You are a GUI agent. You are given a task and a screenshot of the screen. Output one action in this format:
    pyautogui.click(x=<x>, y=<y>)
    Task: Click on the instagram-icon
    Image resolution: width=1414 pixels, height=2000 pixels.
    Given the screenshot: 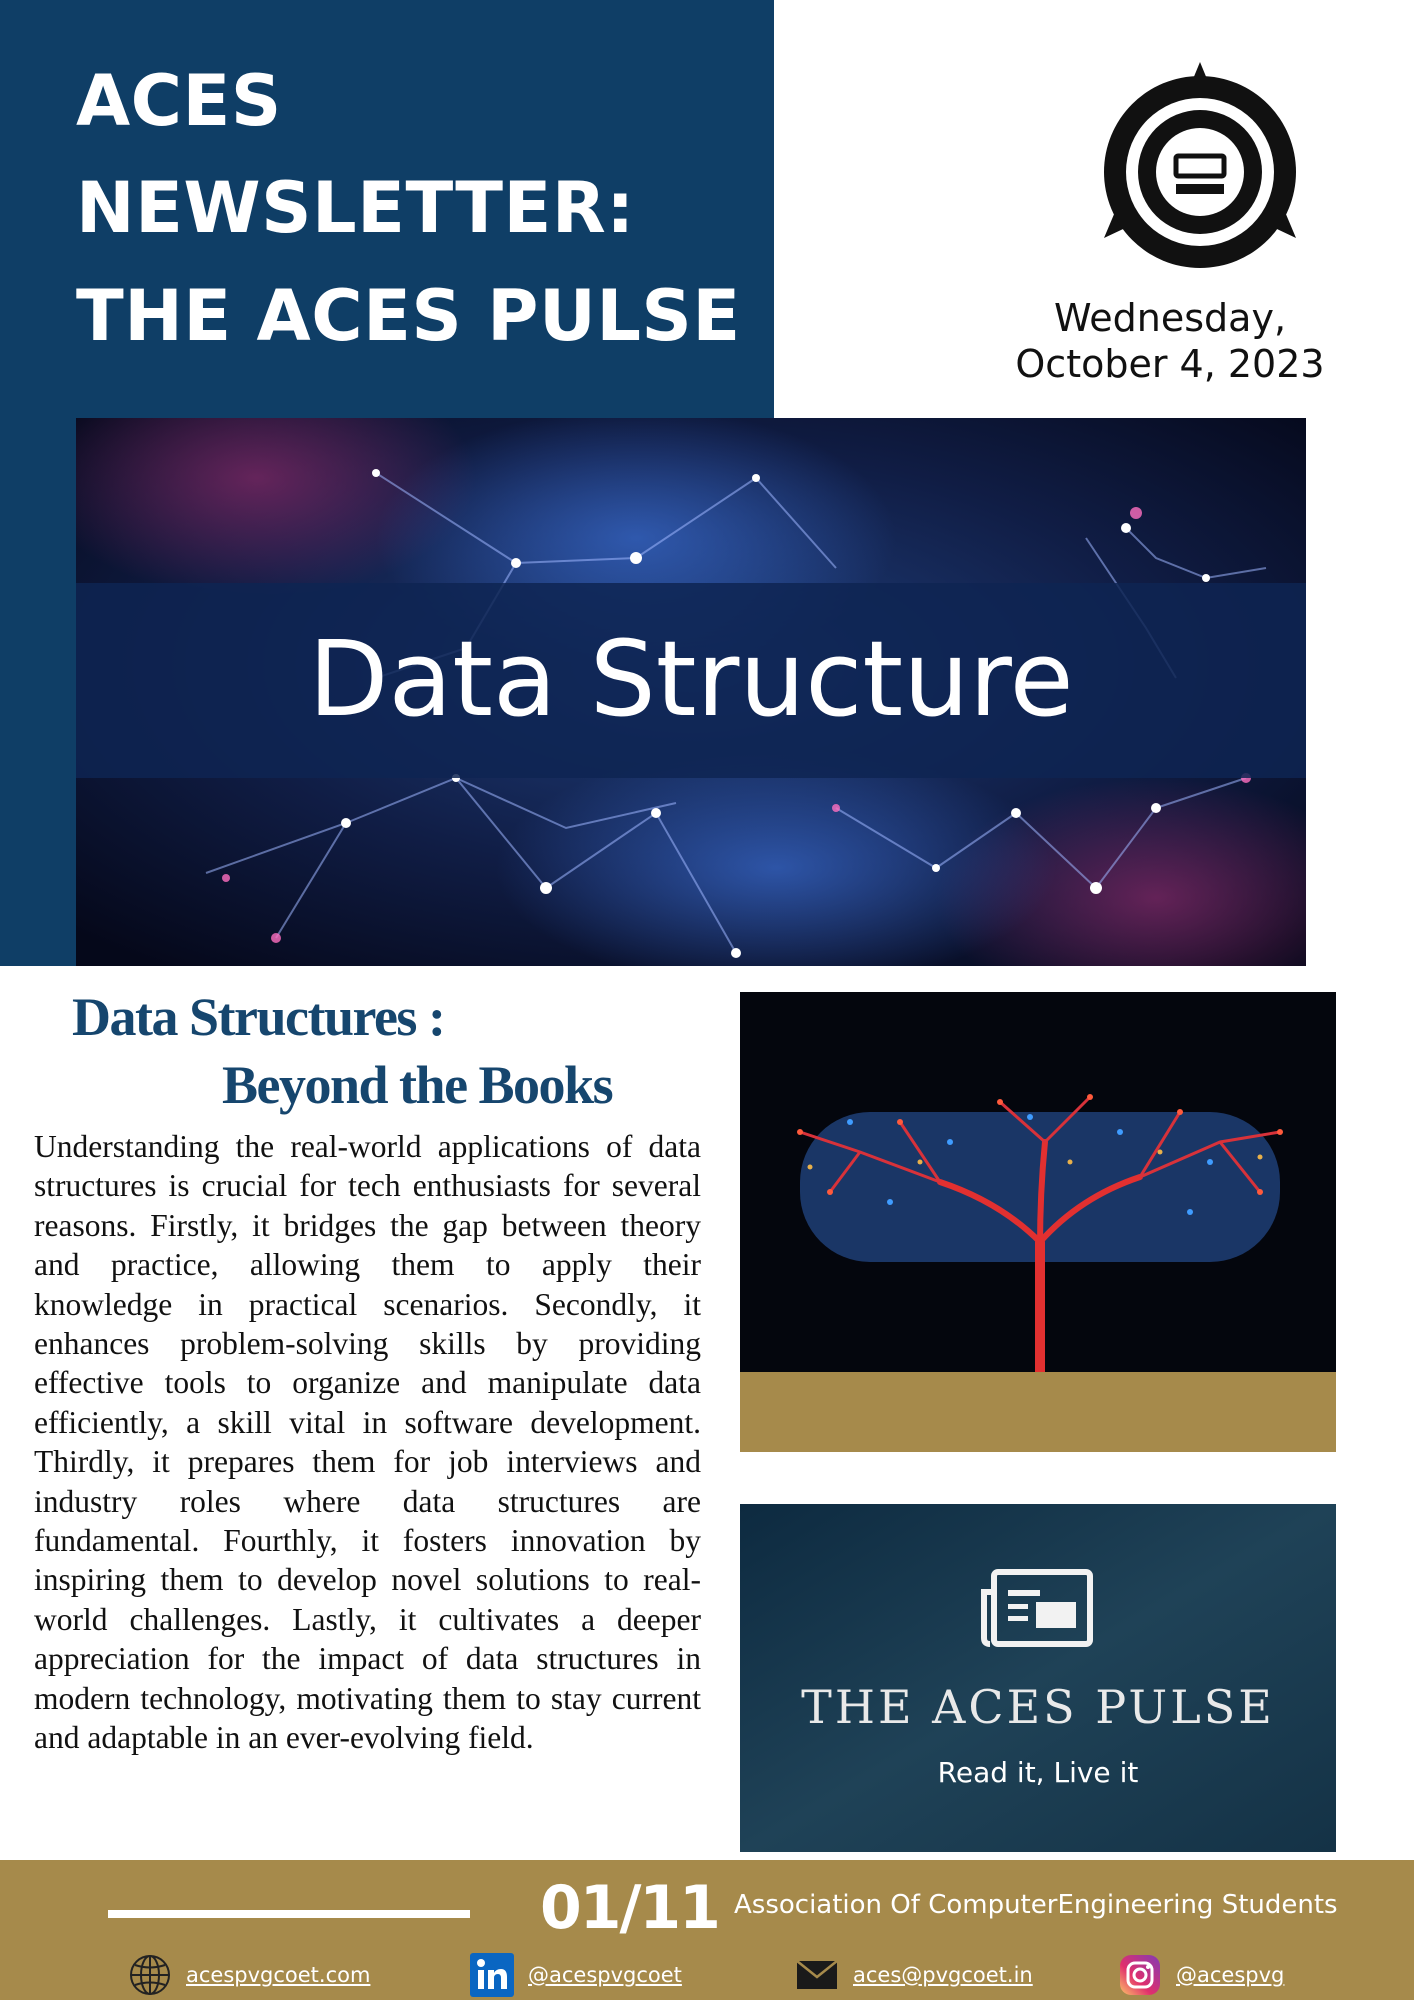 What is the action you would take?
    pyautogui.click(x=1140, y=1975)
    